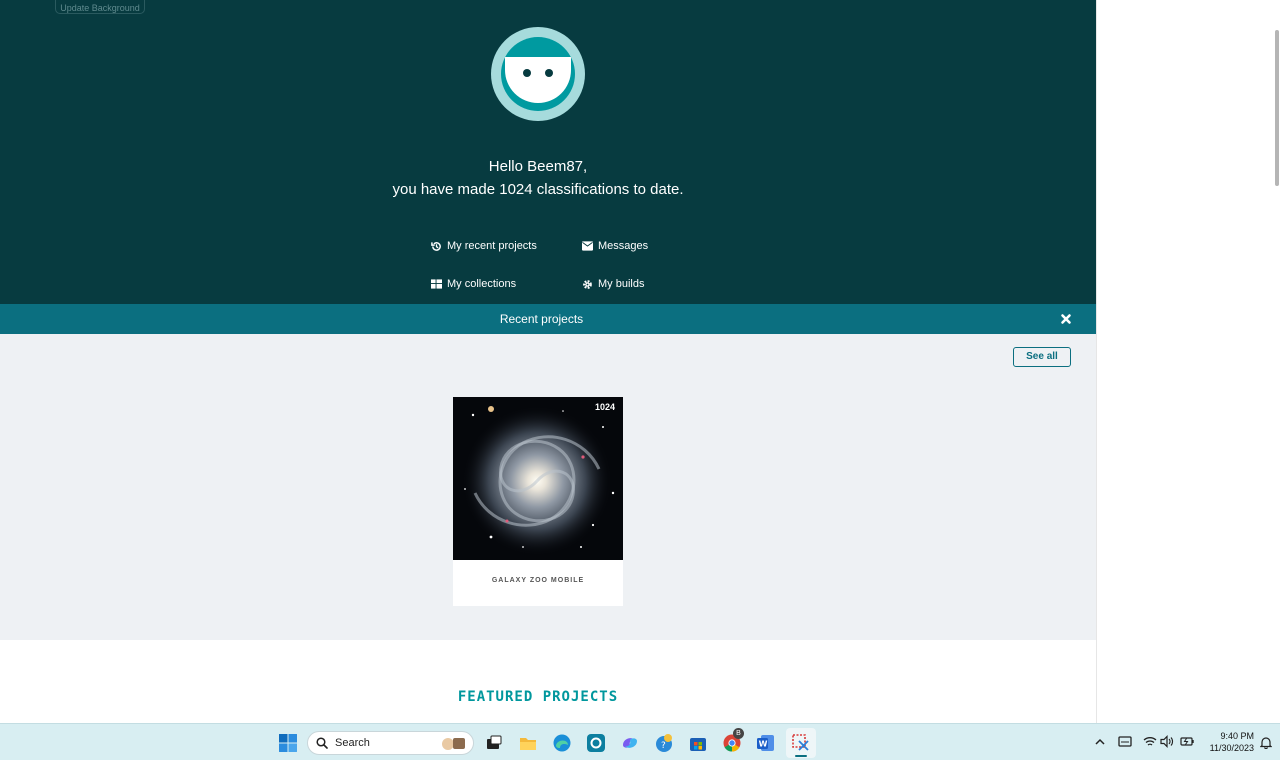 Image resolution: width=1280 pixels, height=760 pixels. Describe the element at coordinates (1100, 742) in the screenshot. I see `chevron-up-icon` at that location.